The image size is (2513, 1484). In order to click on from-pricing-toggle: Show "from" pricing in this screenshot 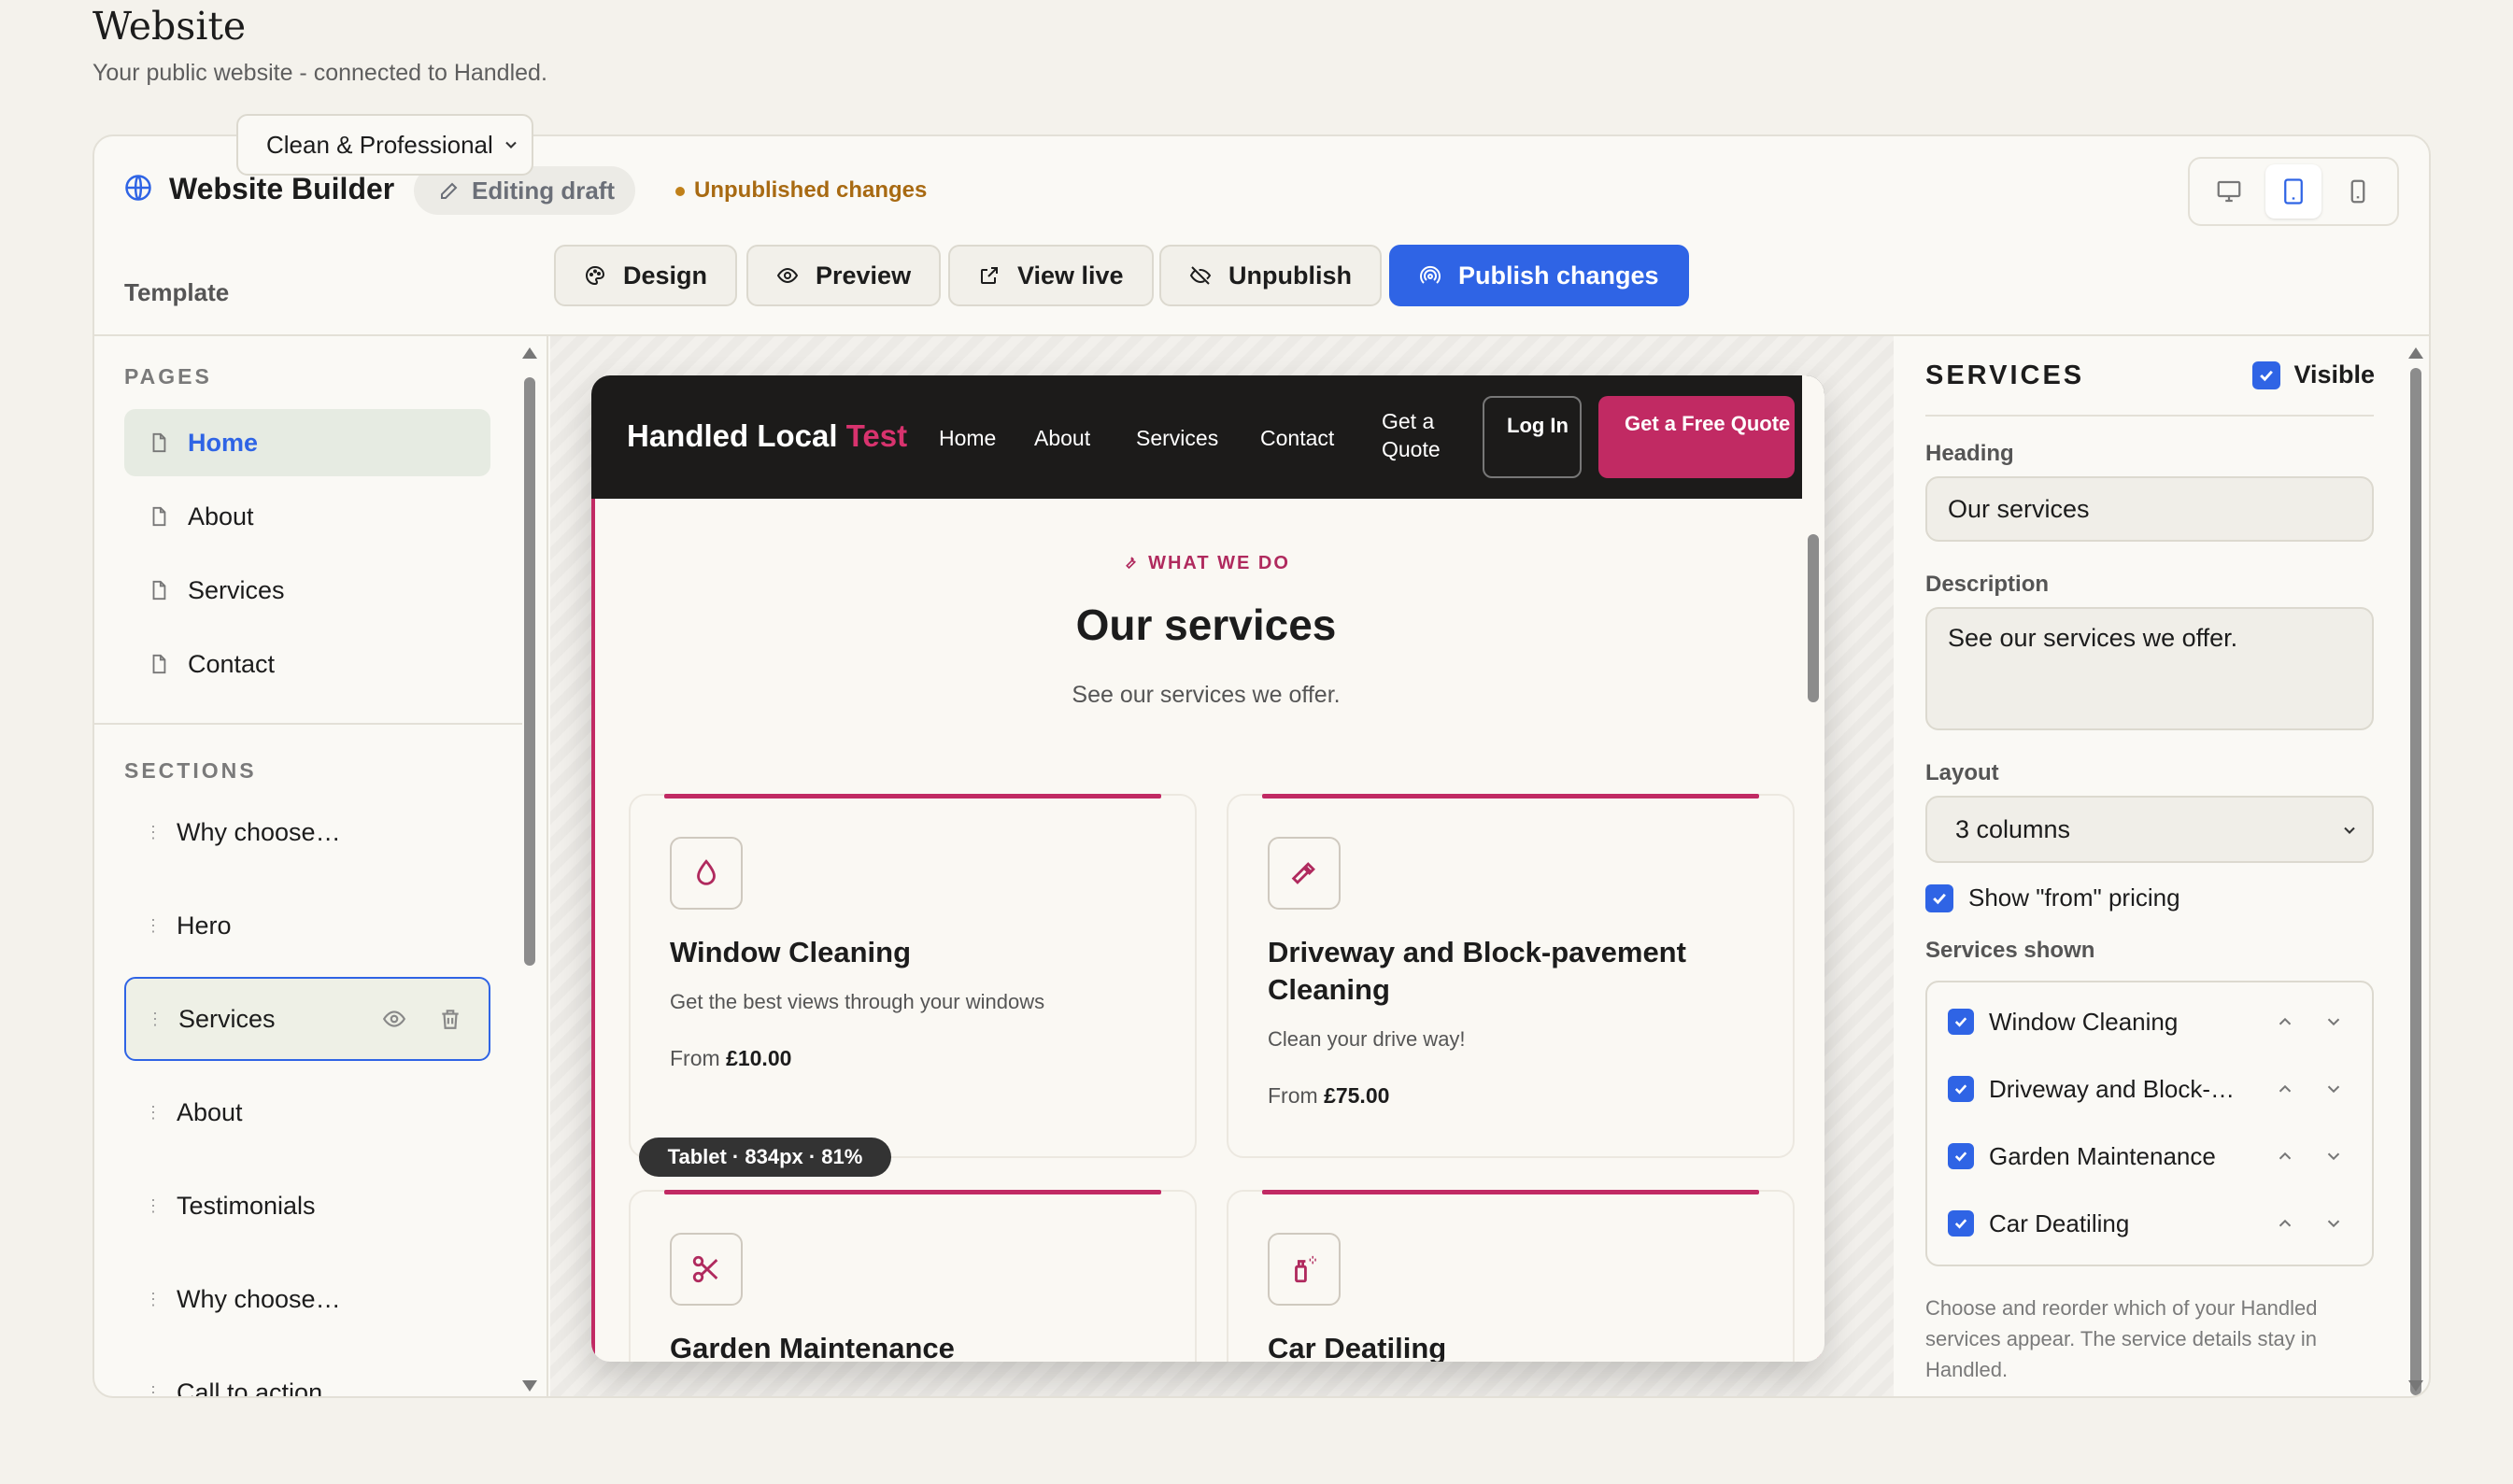, I will do `click(2052, 897)`.